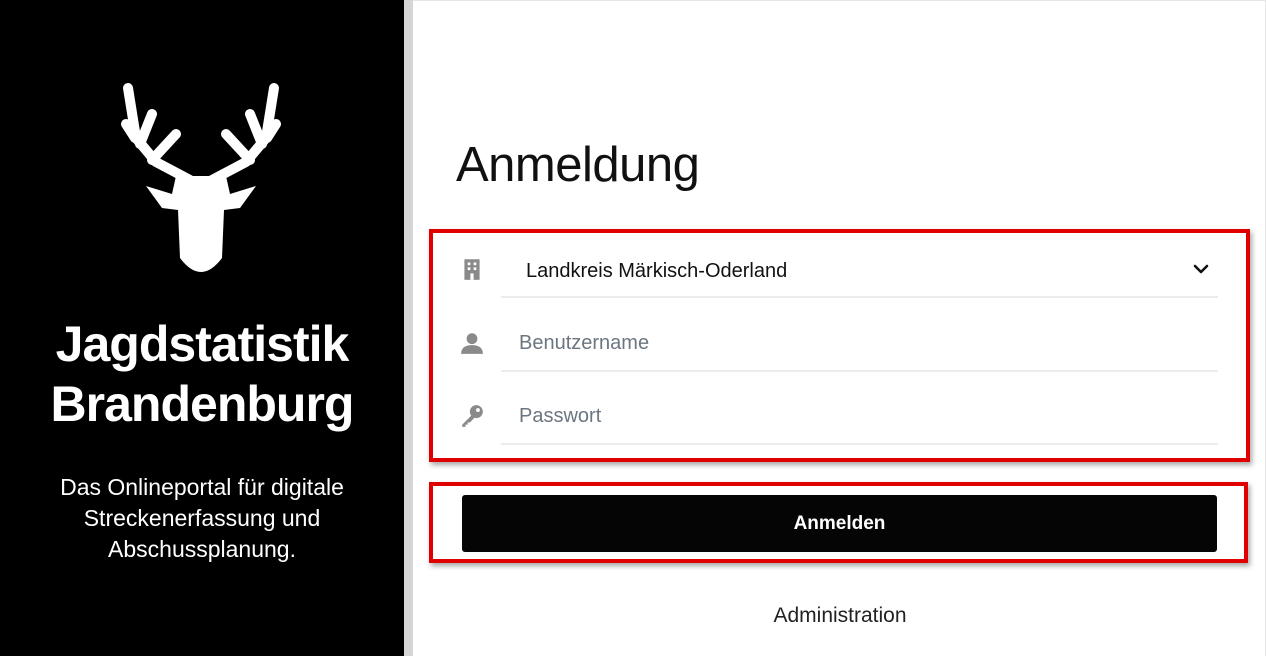 The image size is (1266, 656). What do you see at coordinates (859, 297) in the screenshot?
I see `district-select-underline` at bounding box center [859, 297].